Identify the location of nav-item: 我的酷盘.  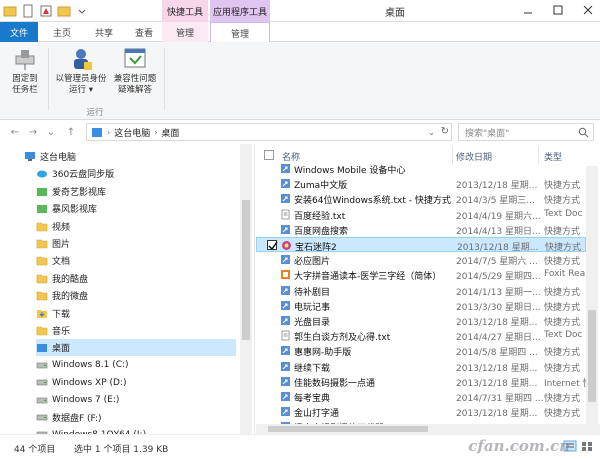
(62, 278).